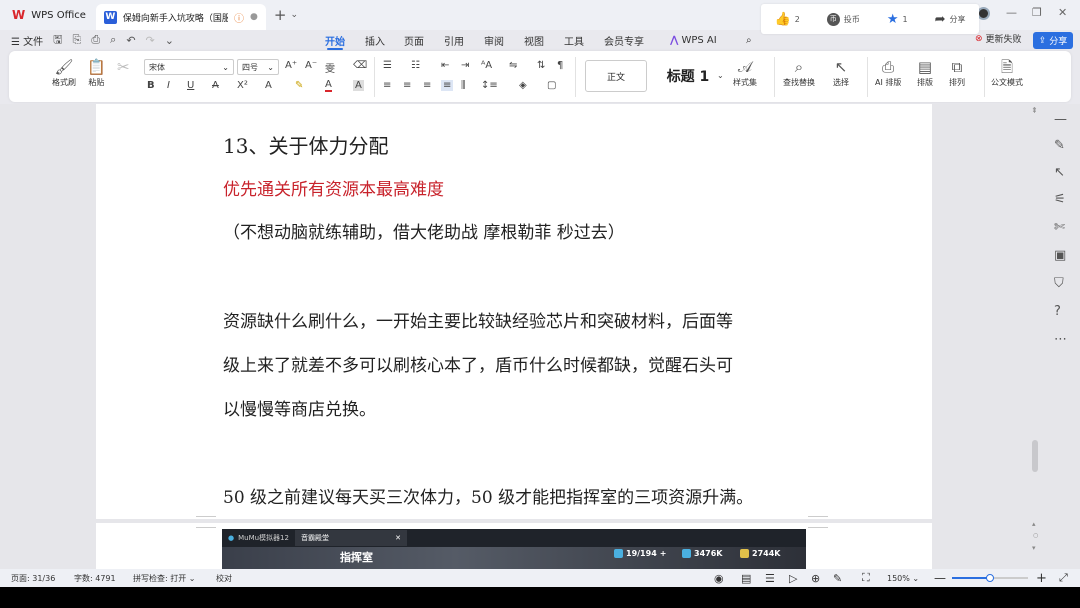 Image resolution: width=1080 pixels, height=608 pixels. I want to click on close-window-icon: ✕, so click(1062, 12).